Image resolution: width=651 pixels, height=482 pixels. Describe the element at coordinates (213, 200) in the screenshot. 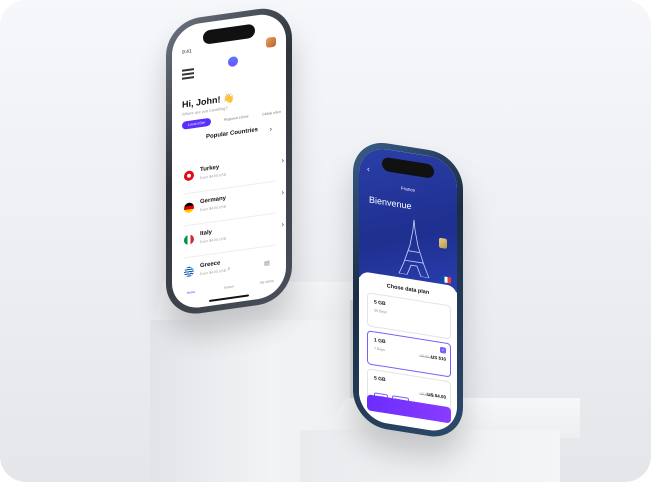

I see `country-name: Germany` at that location.